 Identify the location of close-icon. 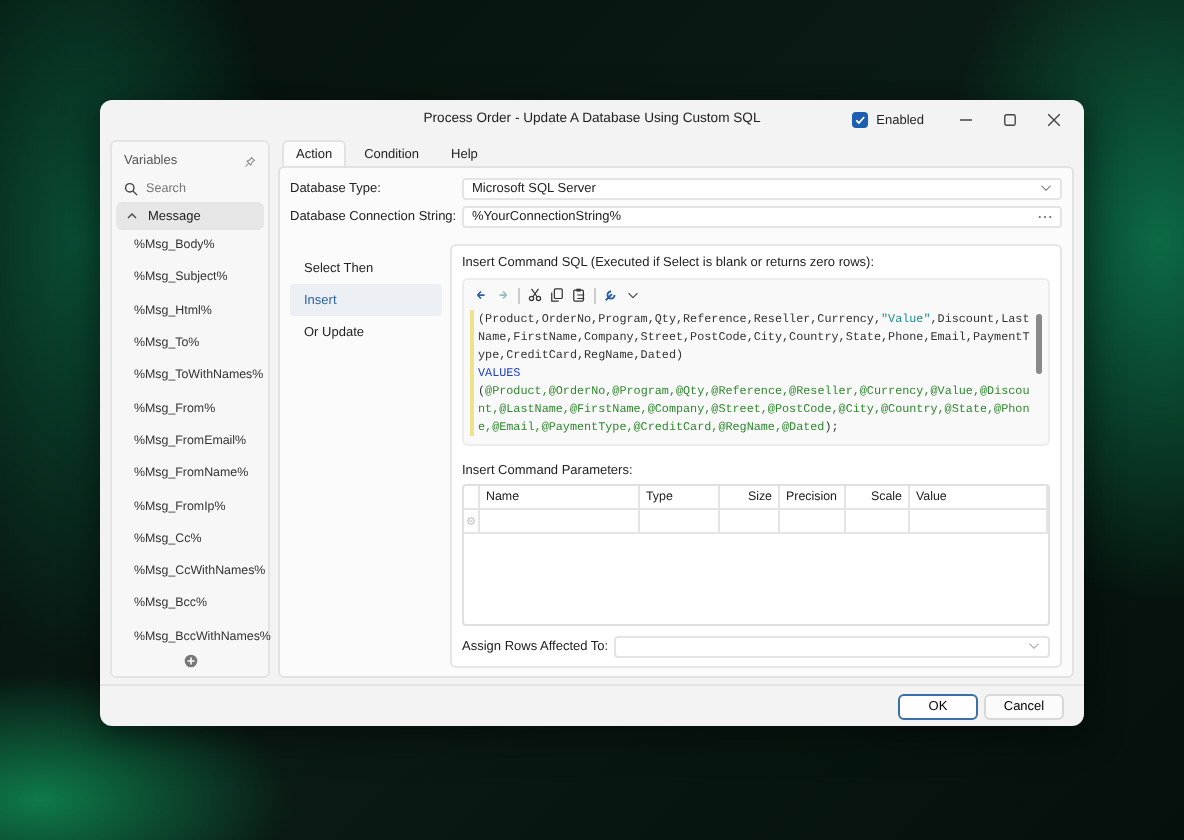
(1054, 120).